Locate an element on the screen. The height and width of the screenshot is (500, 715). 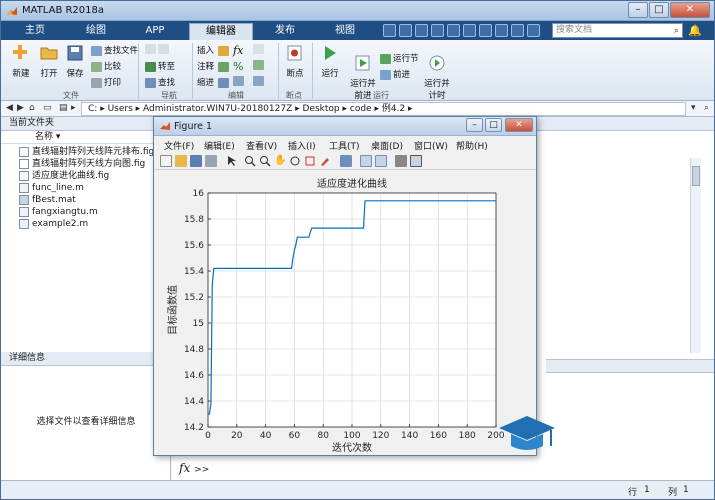
path-segment: Administrator.WIN7U-20180127Z is located at coordinates (217, 109).